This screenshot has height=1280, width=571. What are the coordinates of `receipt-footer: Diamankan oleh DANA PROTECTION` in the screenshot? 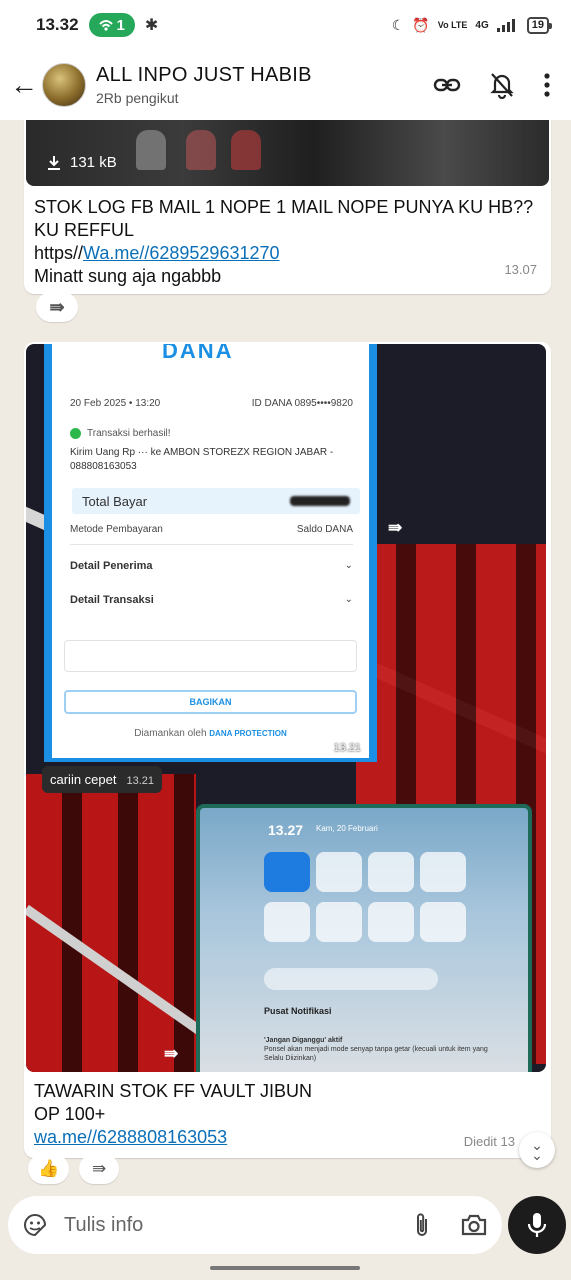 It's located at (210, 733).